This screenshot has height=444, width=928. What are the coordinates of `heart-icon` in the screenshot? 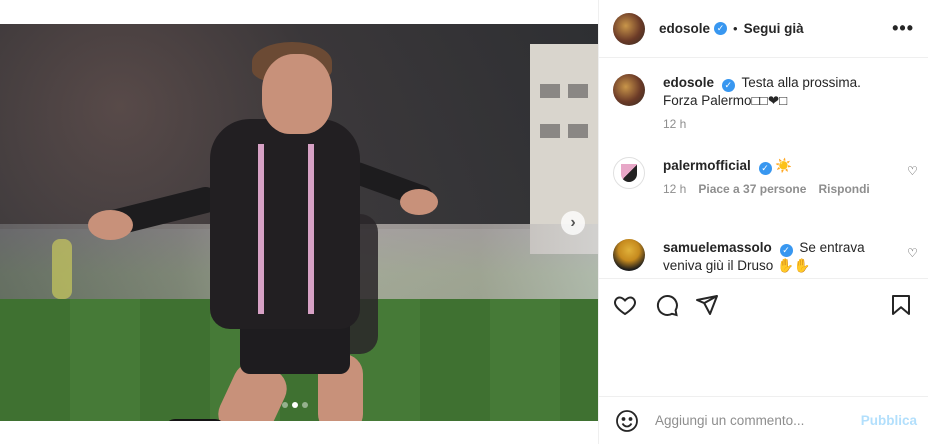 It's located at (626, 306).